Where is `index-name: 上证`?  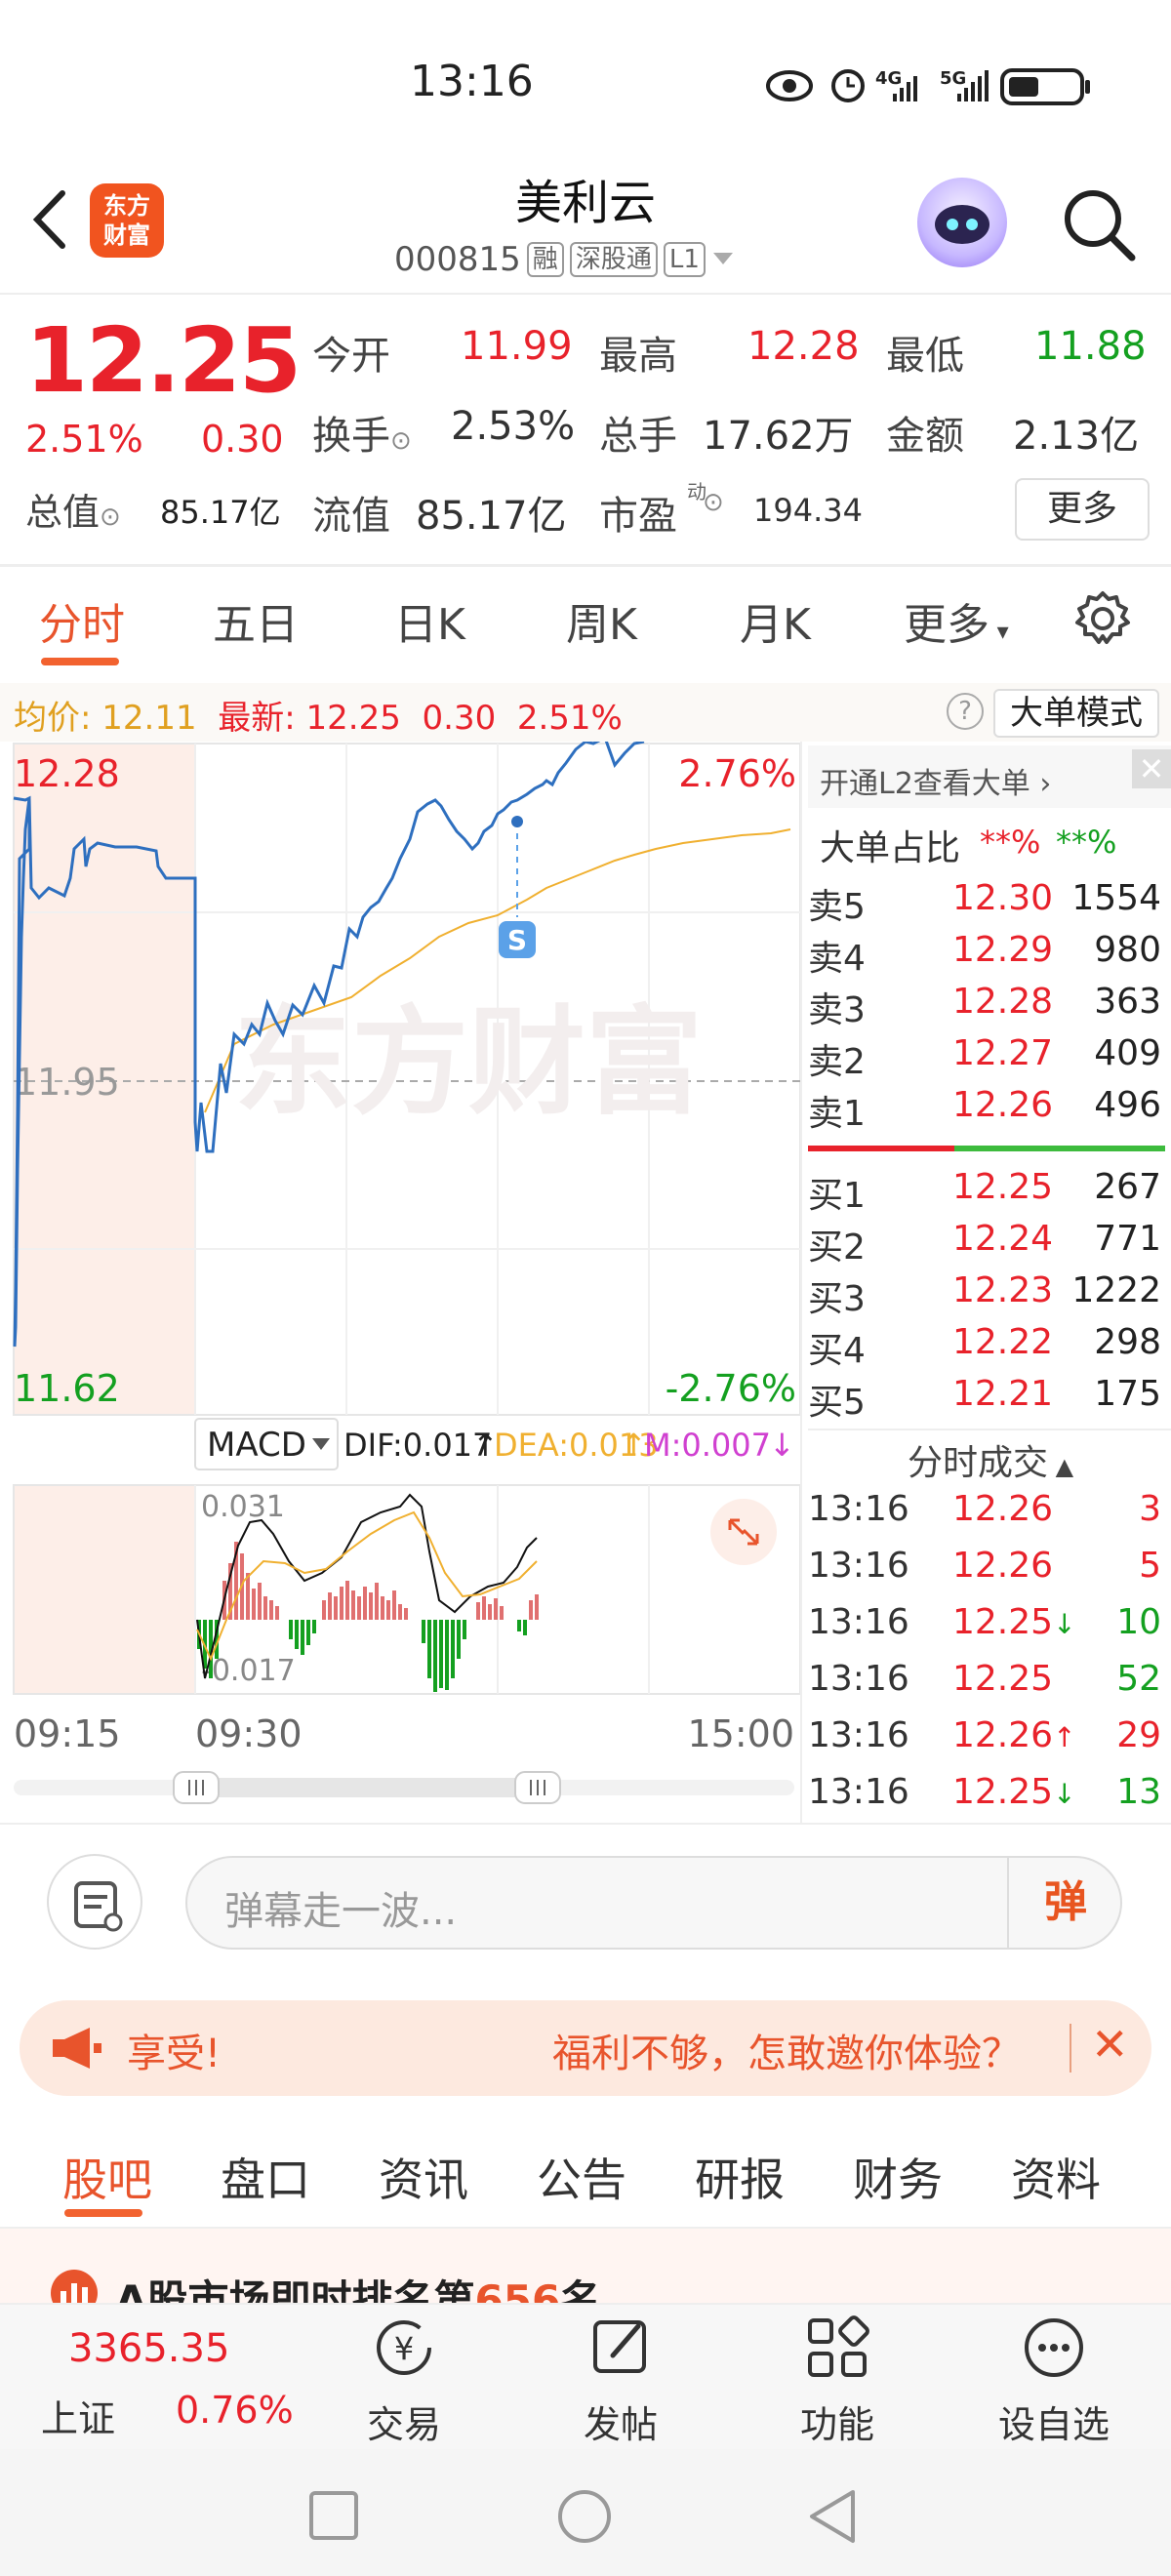 index-name: 上证 is located at coordinates (78, 2415).